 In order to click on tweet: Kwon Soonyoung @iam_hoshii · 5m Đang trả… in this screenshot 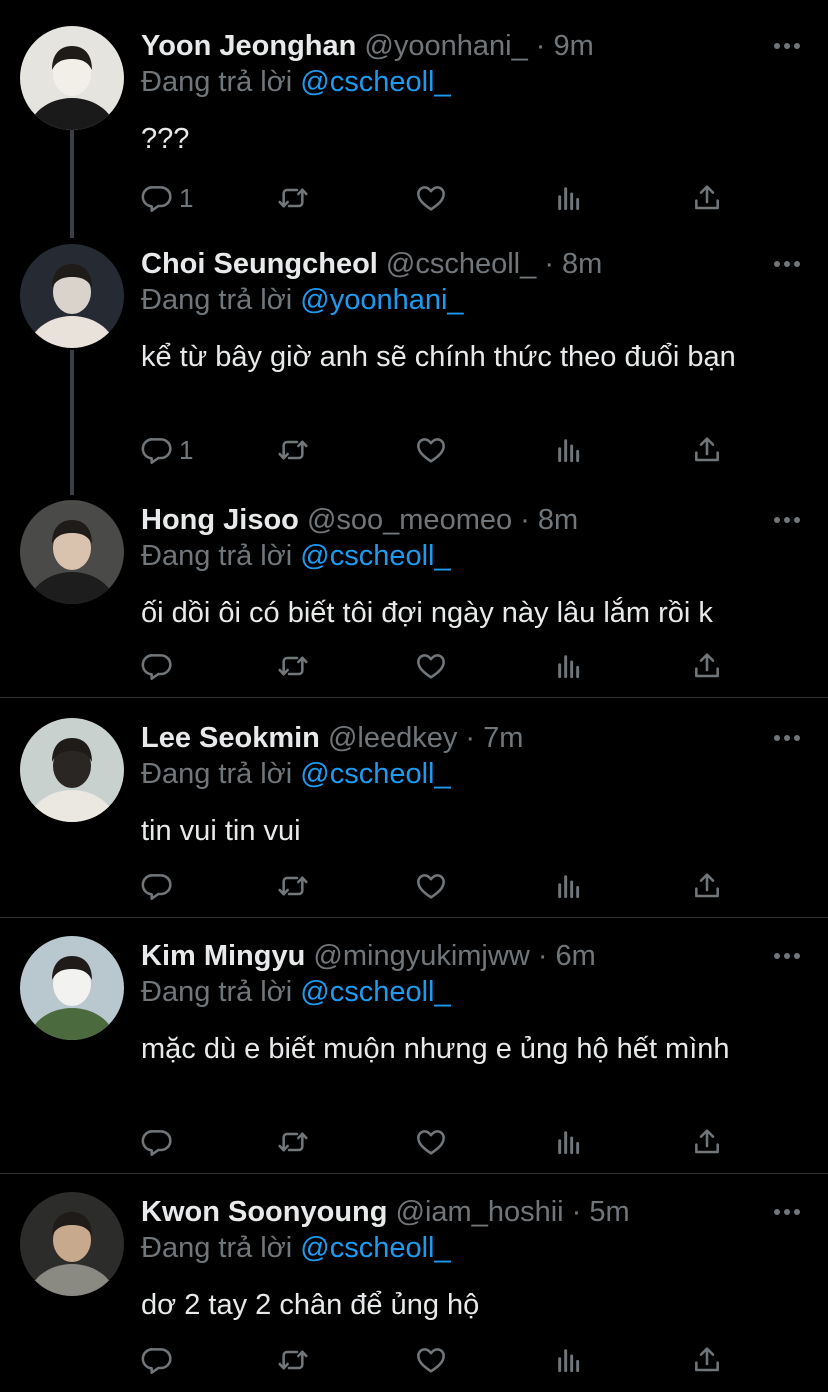, I will do `click(414, 1288)`.